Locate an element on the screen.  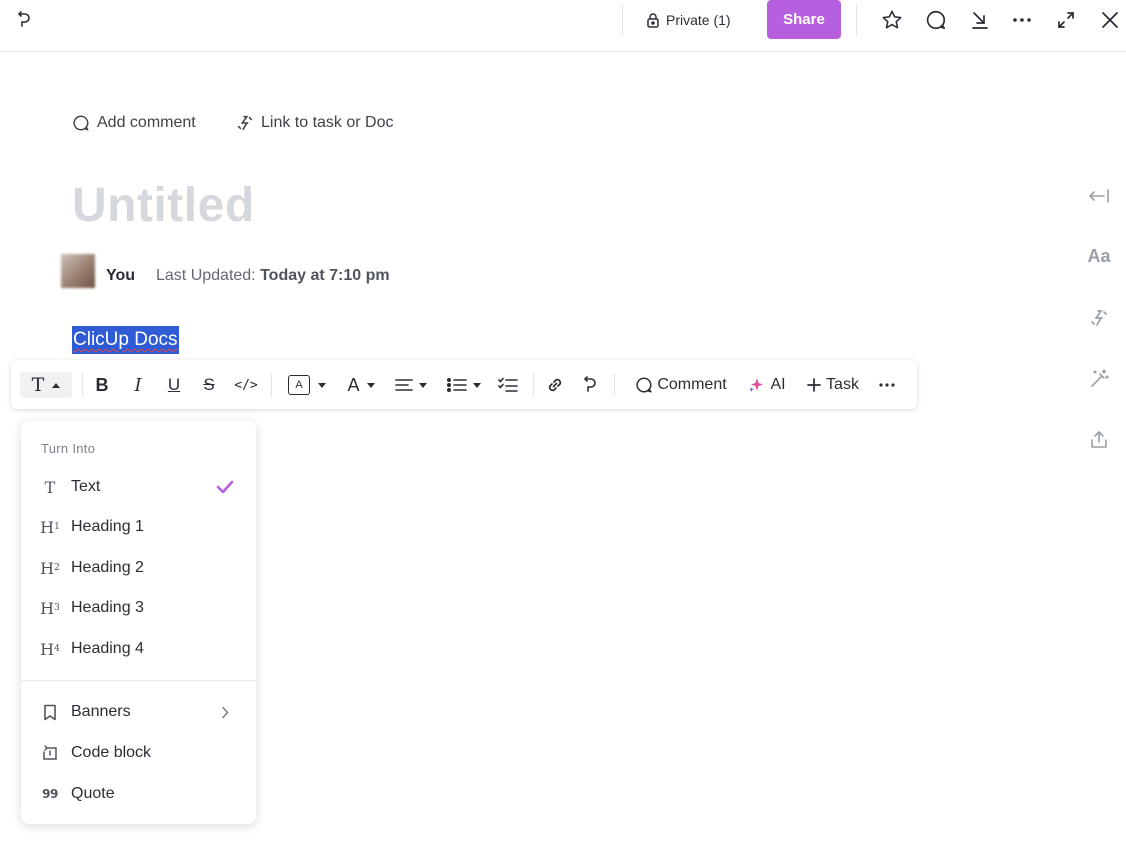
heading-level-glyph: 4 is located at coordinates (57, 649).